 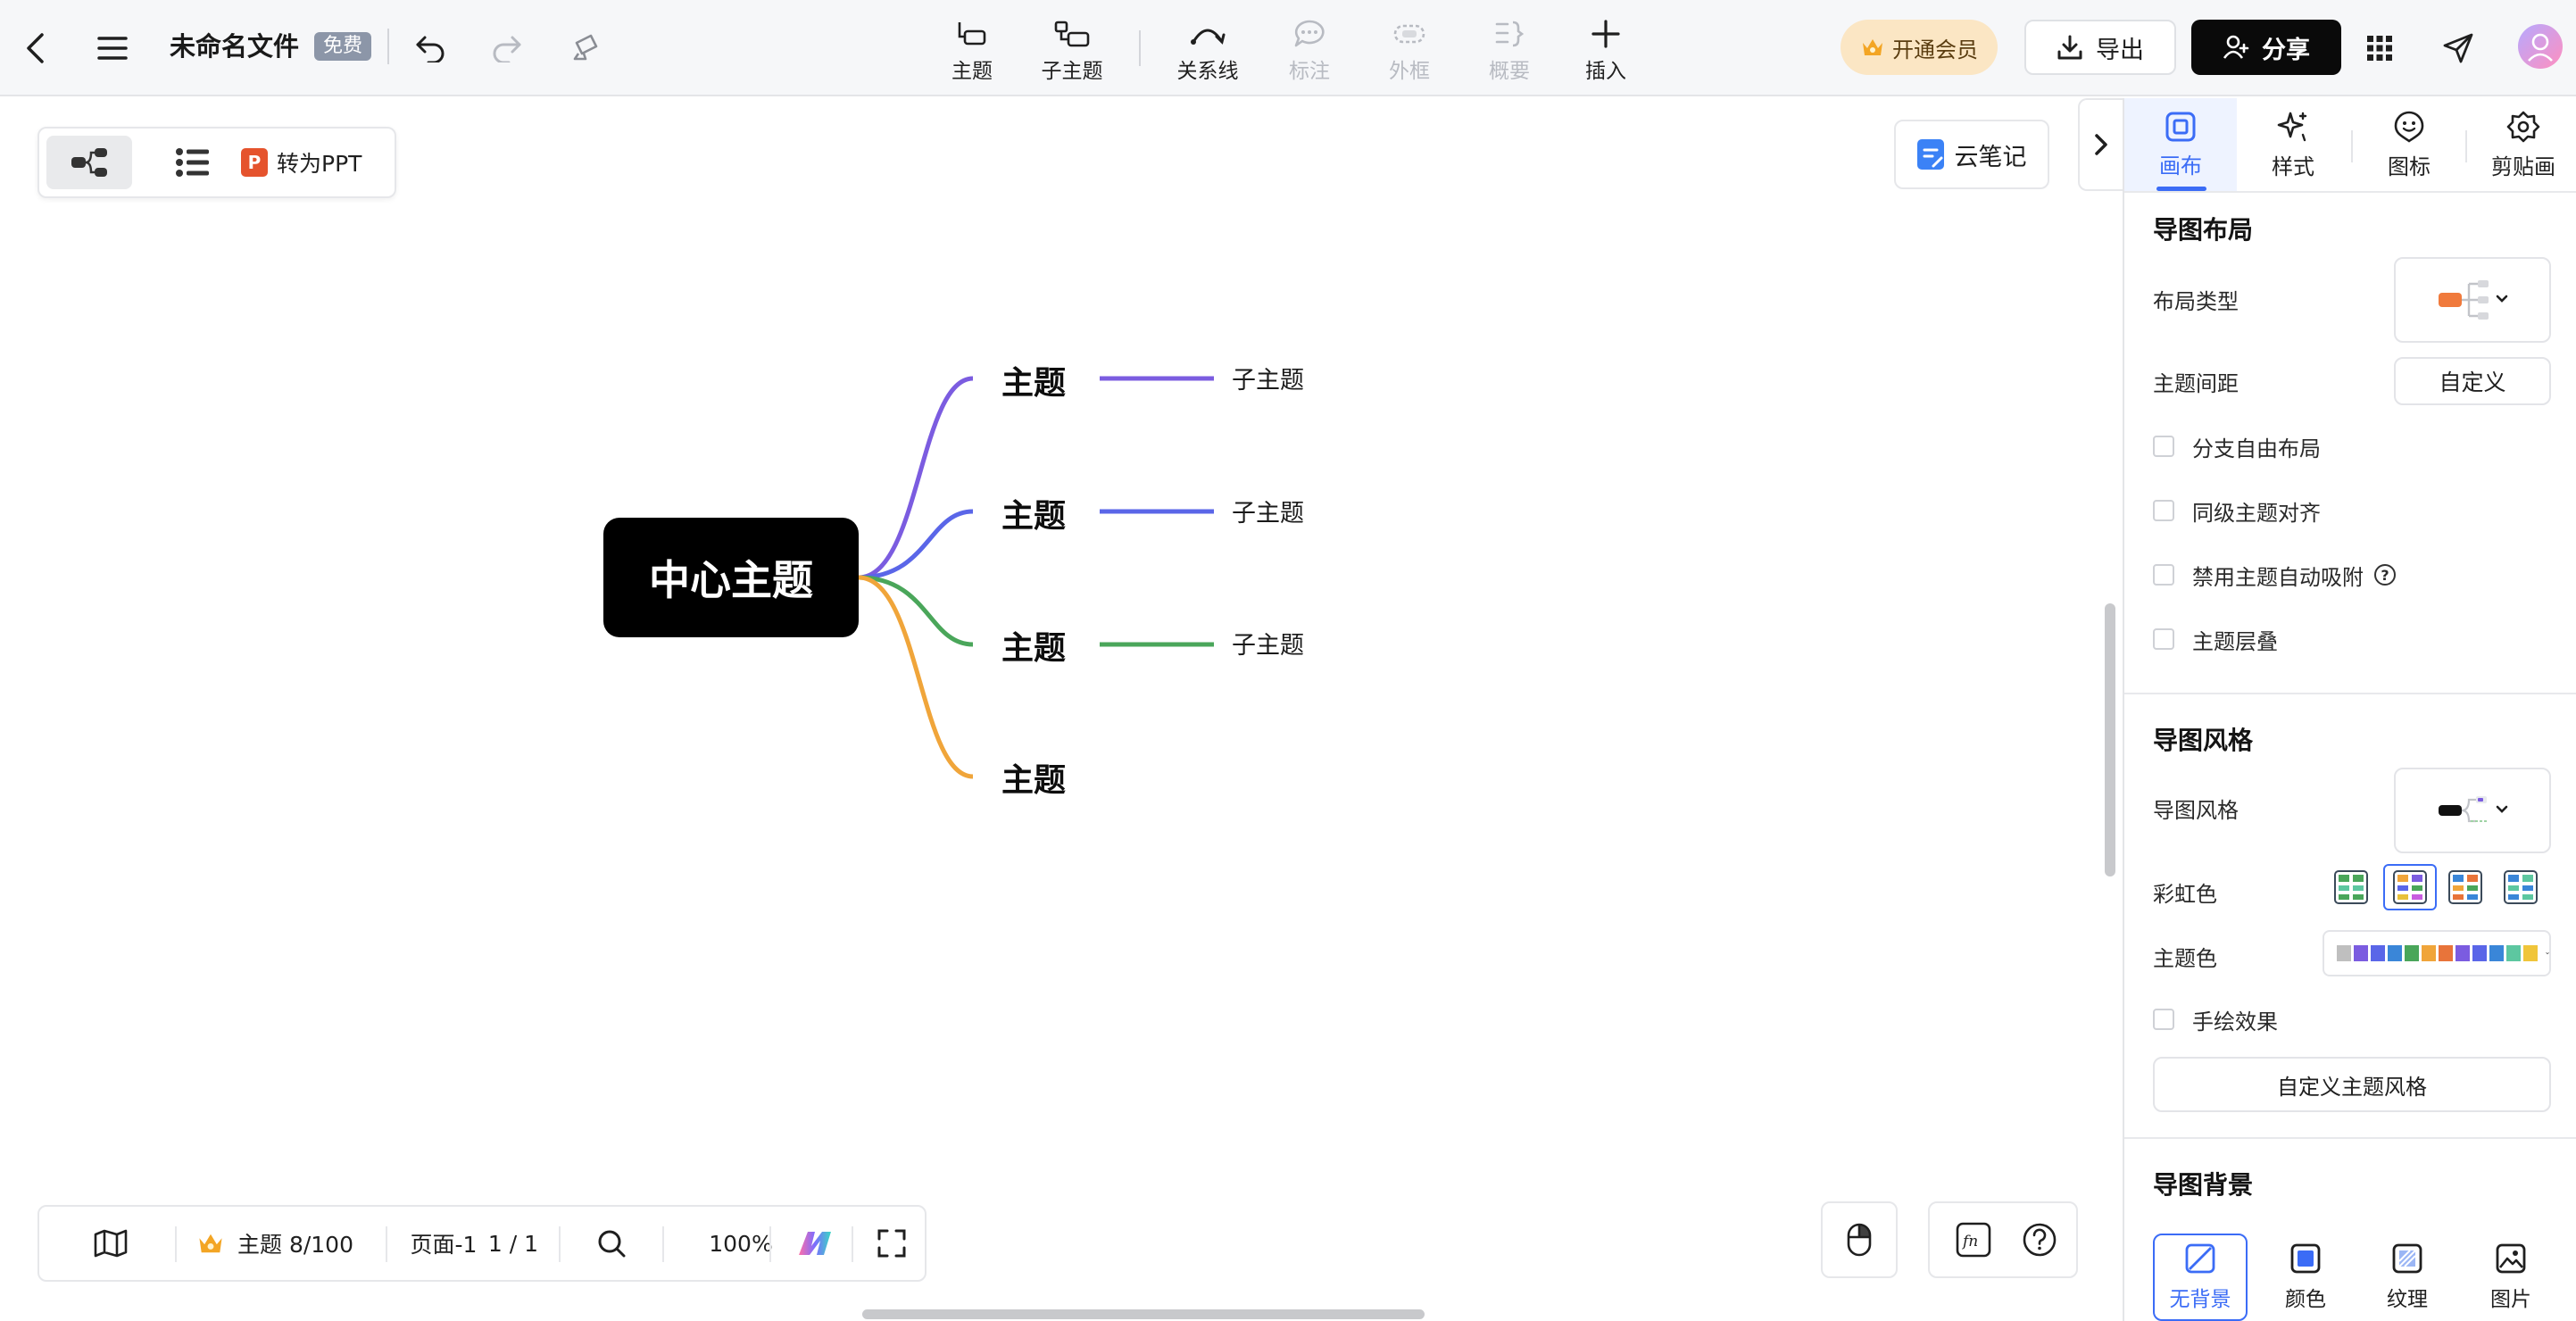 I want to click on minimap-button, so click(x=111, y=1243).